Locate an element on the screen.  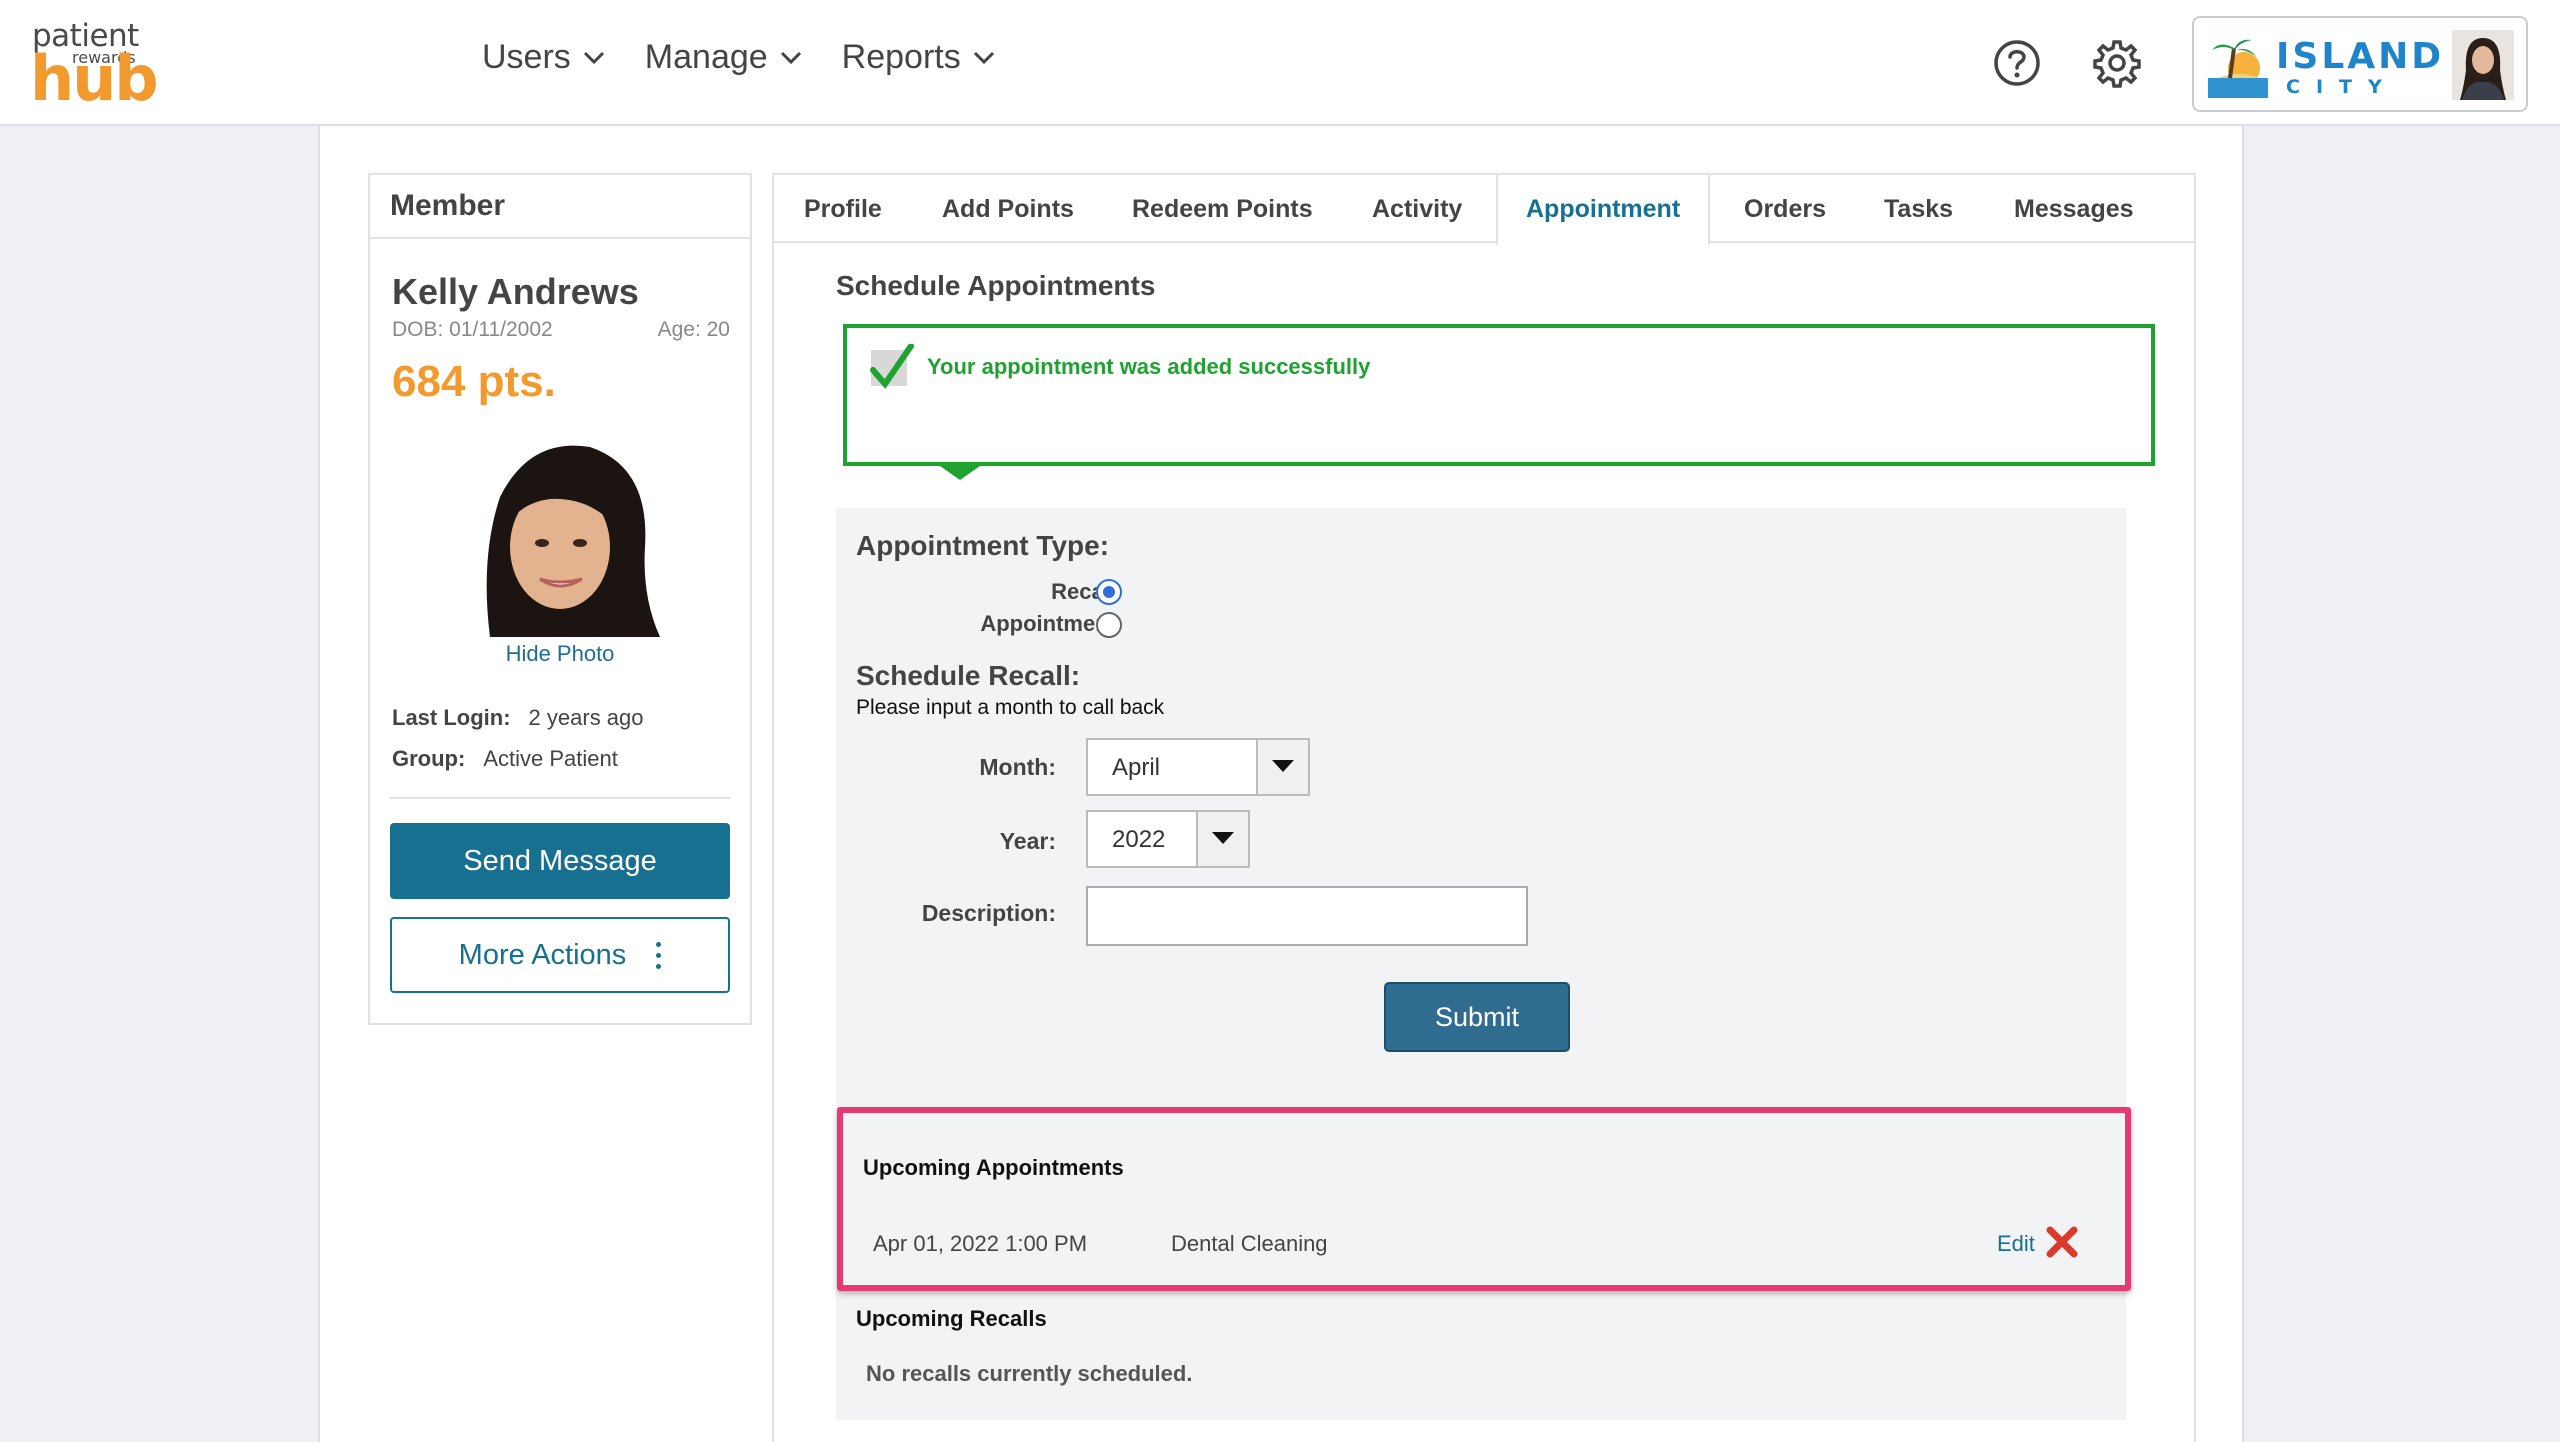
success-alert-pointer is located at coordinates (960, 473).